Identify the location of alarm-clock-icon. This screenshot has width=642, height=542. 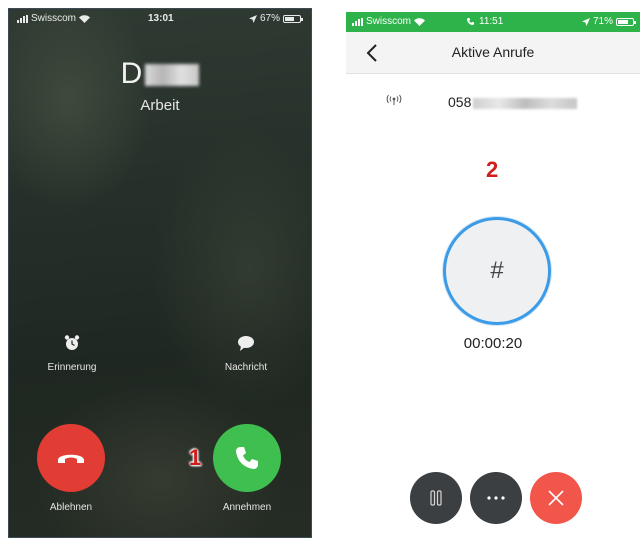
(72, 342).